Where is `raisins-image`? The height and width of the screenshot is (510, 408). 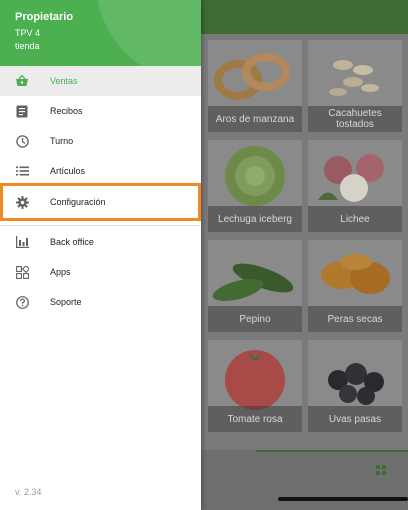 raisins-image is located at coordinates (356, 384).